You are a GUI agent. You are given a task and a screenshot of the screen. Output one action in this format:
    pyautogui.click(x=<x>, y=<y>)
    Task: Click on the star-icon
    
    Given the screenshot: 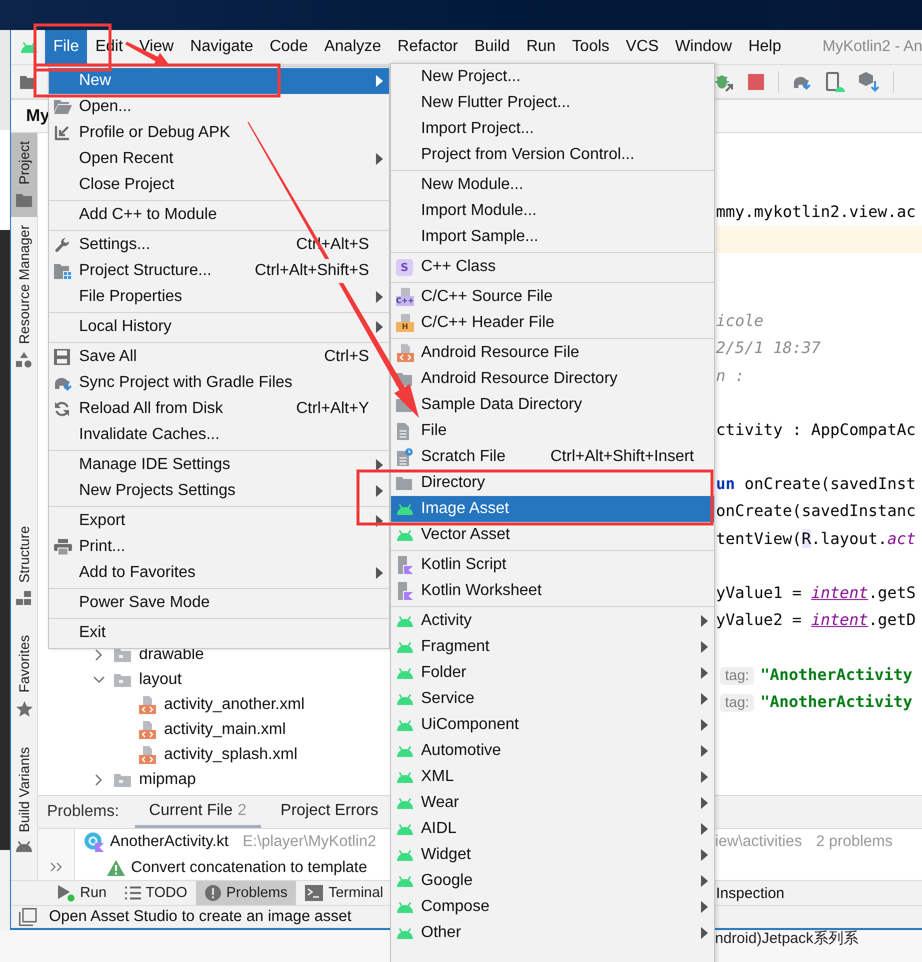 What is the action you would take?
    pyautogui.click(x=24, y=708)
    